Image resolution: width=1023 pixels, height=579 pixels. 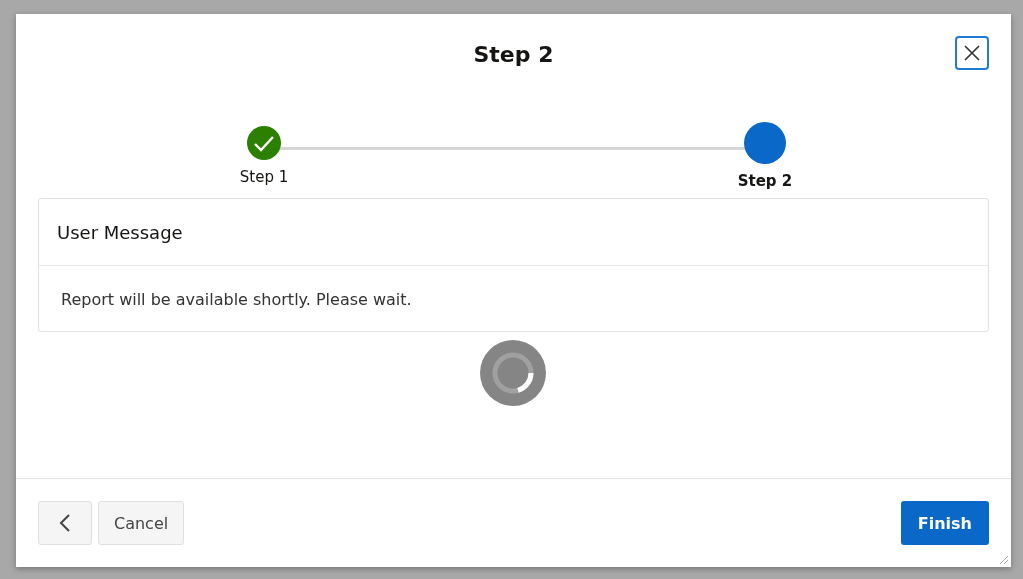 I want to click on chevron-left-icon, so click(x=65, y=523).